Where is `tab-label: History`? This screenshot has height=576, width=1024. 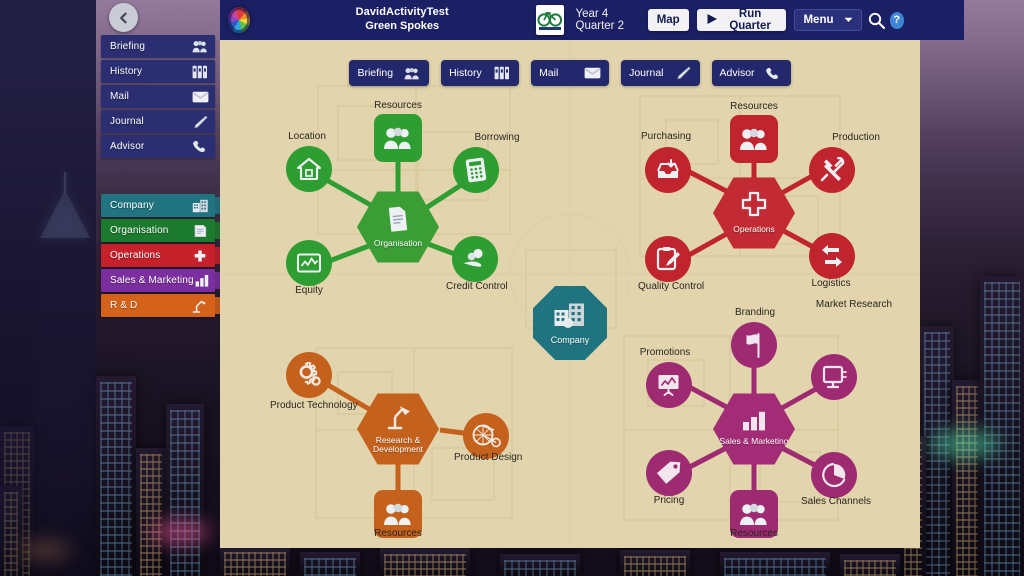 tab-label: History is located at coordinates (465, 73).